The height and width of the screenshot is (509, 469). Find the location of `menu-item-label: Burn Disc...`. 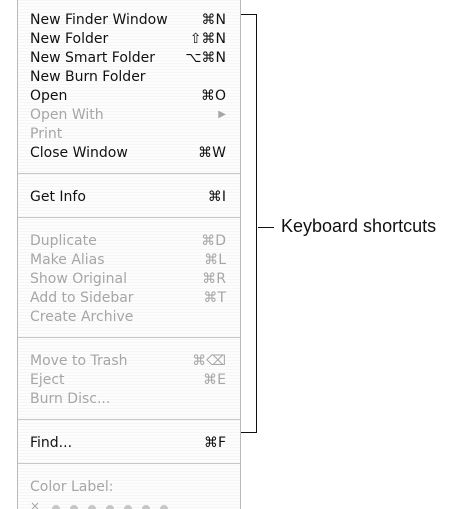

menu-item-label: Burn Disc... is located at coordinates (70, 399).